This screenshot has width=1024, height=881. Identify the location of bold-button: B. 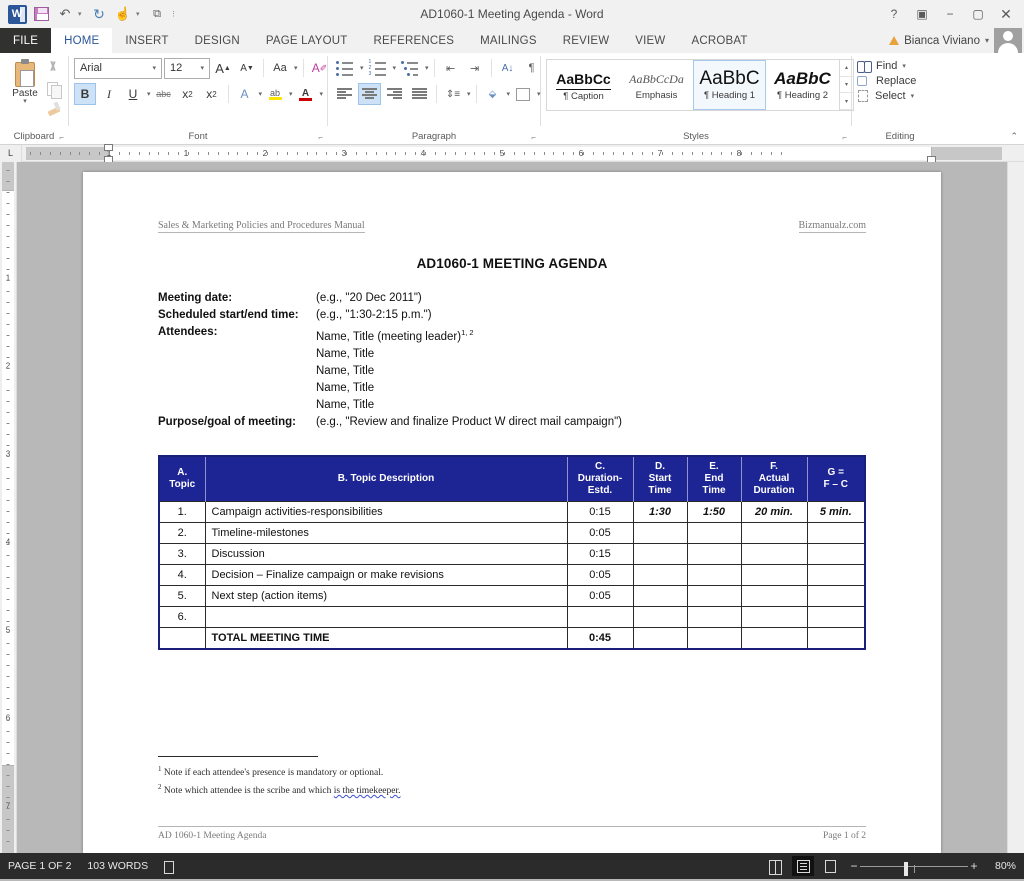
(85, 94).